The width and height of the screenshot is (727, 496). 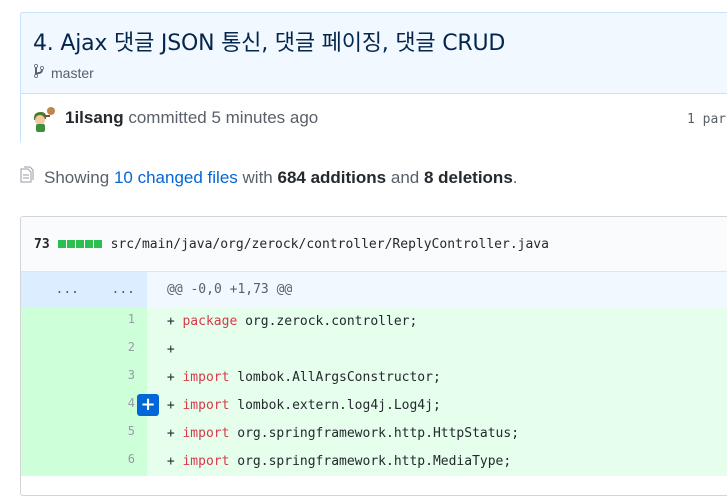 I want to click on new-line-number: 6, so click(x=116, y=462).